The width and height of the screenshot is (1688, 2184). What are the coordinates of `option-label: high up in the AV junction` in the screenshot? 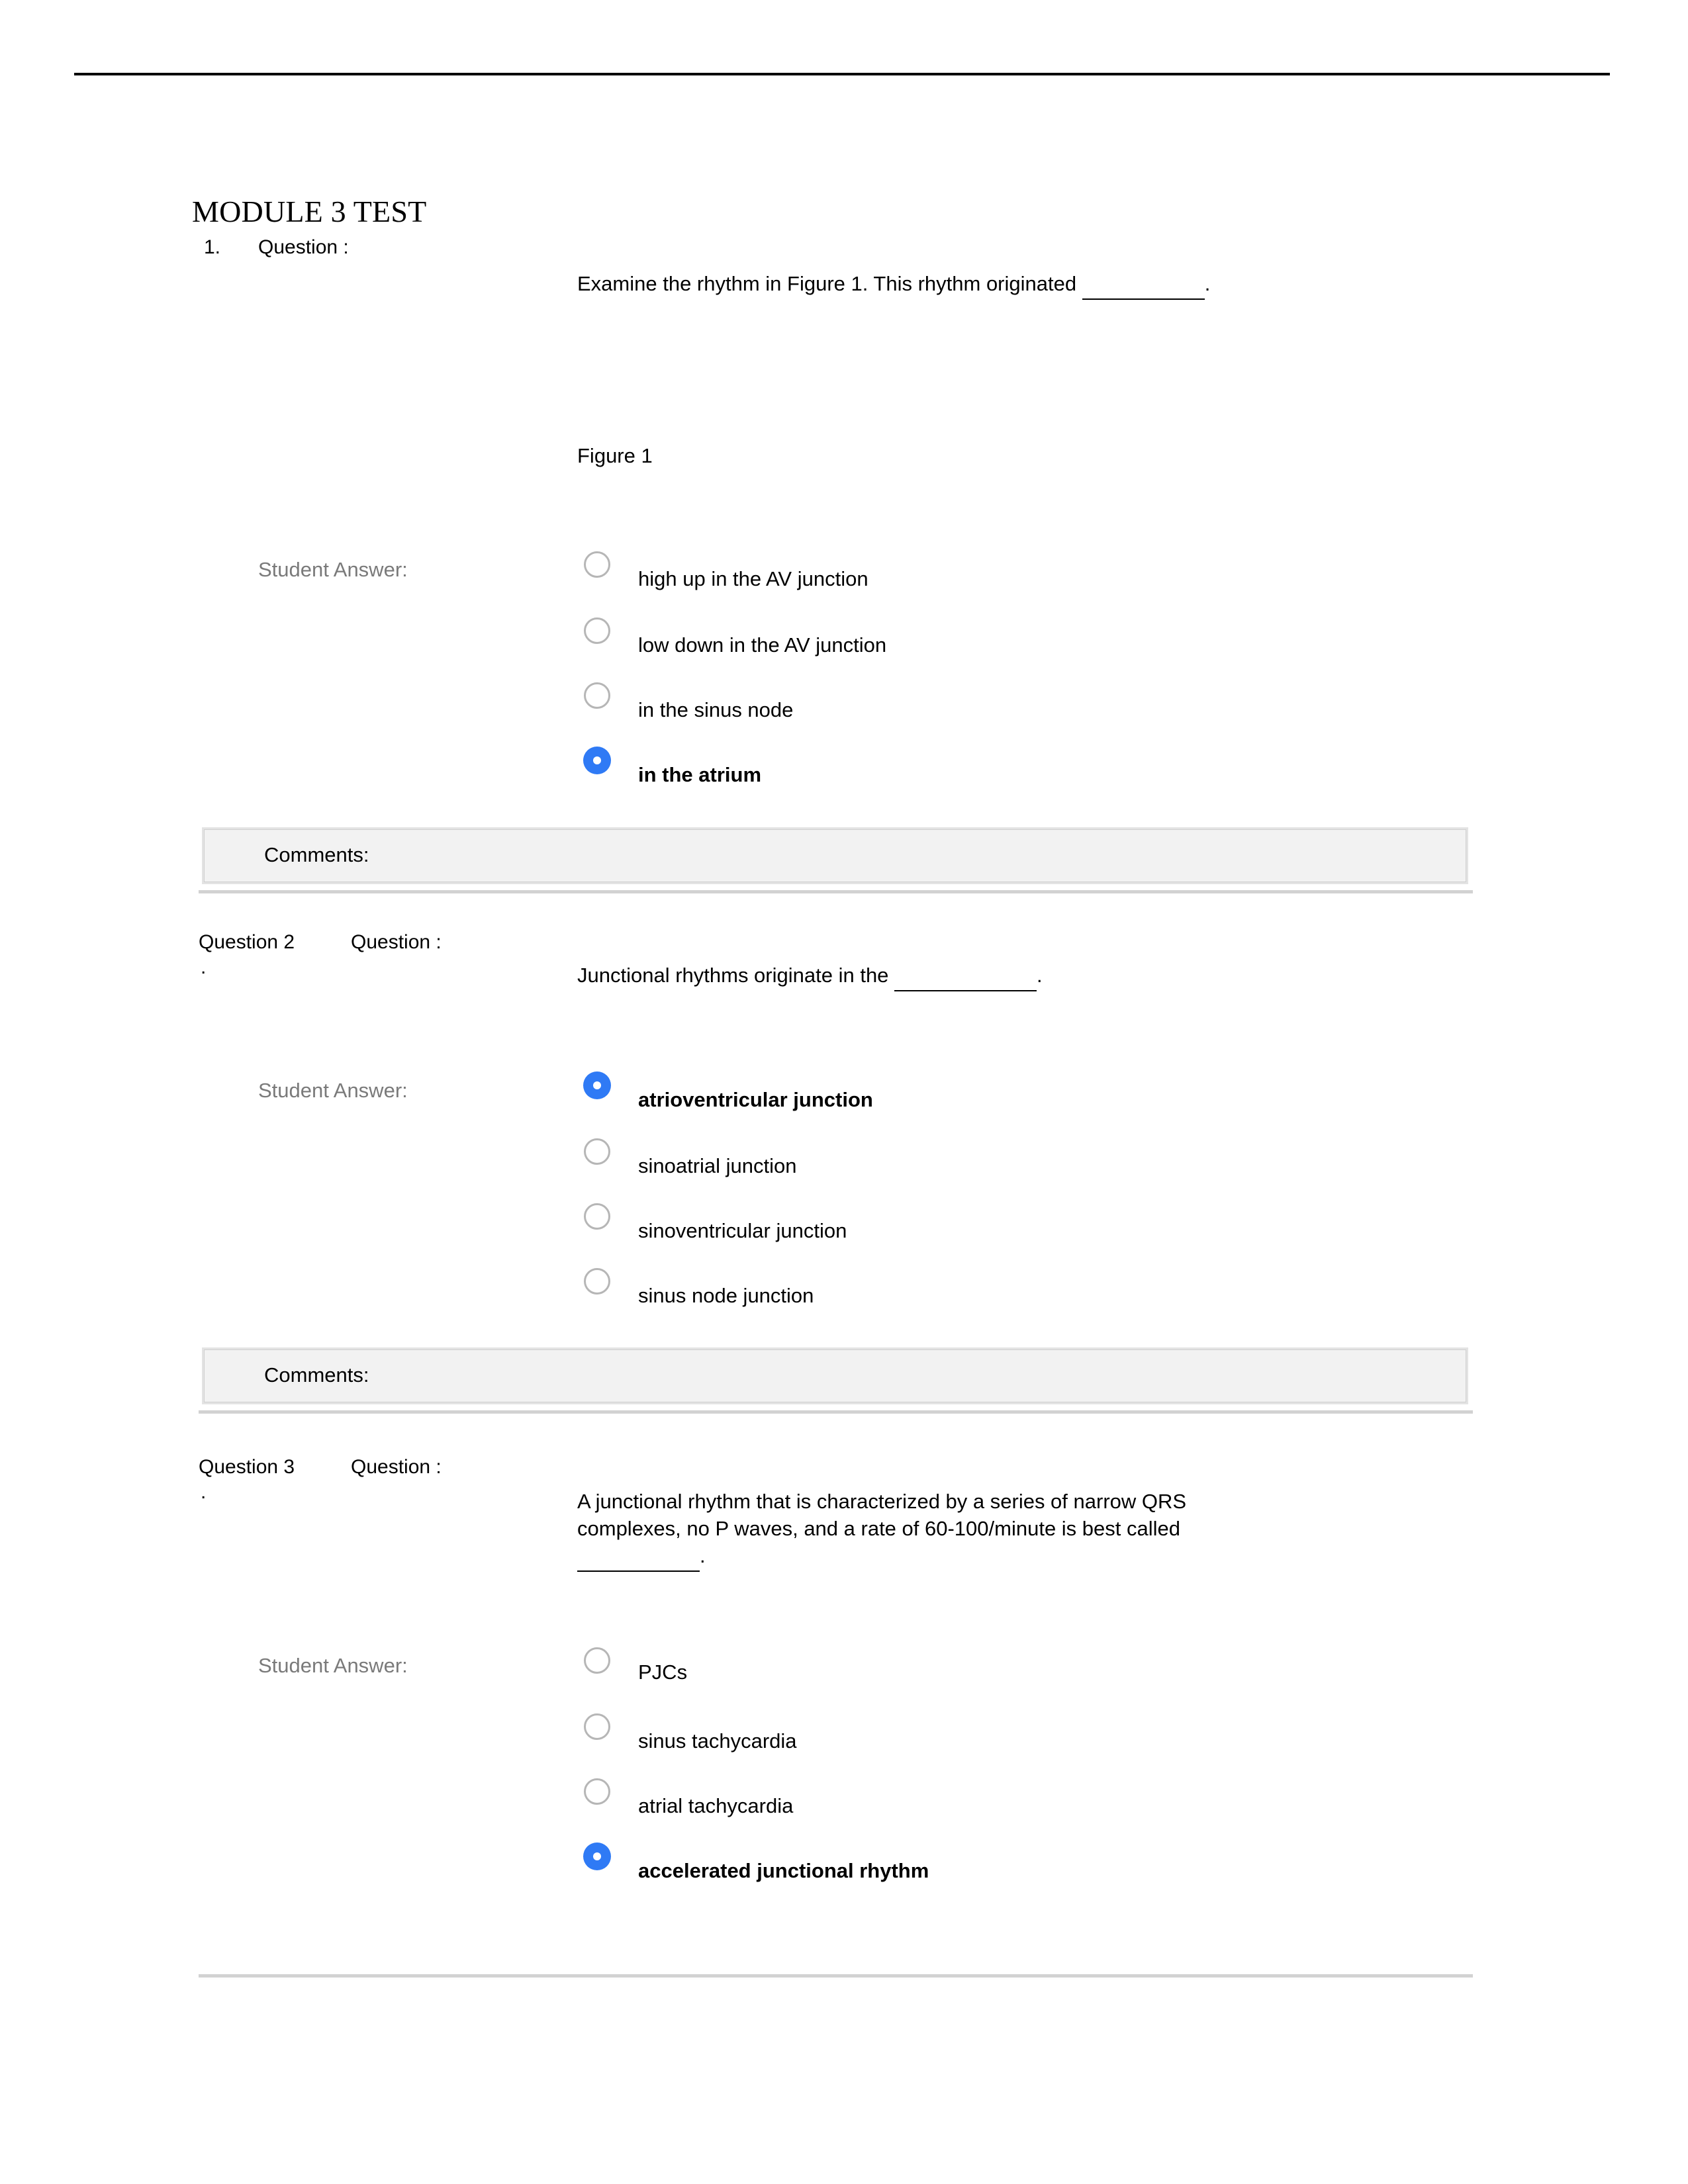 It's located at (753, 579).